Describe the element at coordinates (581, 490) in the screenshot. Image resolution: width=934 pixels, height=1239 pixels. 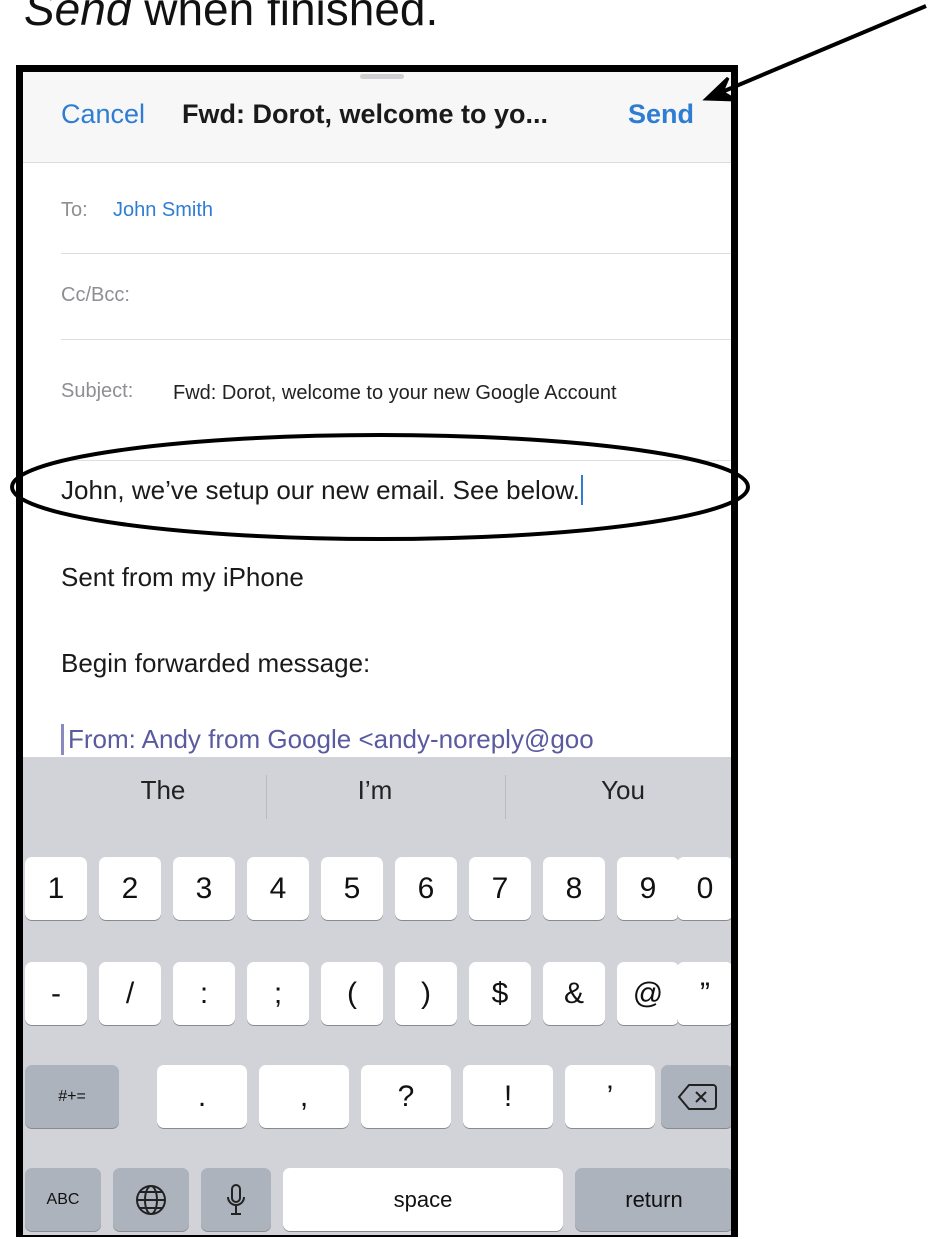
I see `text-cursor` at that location.